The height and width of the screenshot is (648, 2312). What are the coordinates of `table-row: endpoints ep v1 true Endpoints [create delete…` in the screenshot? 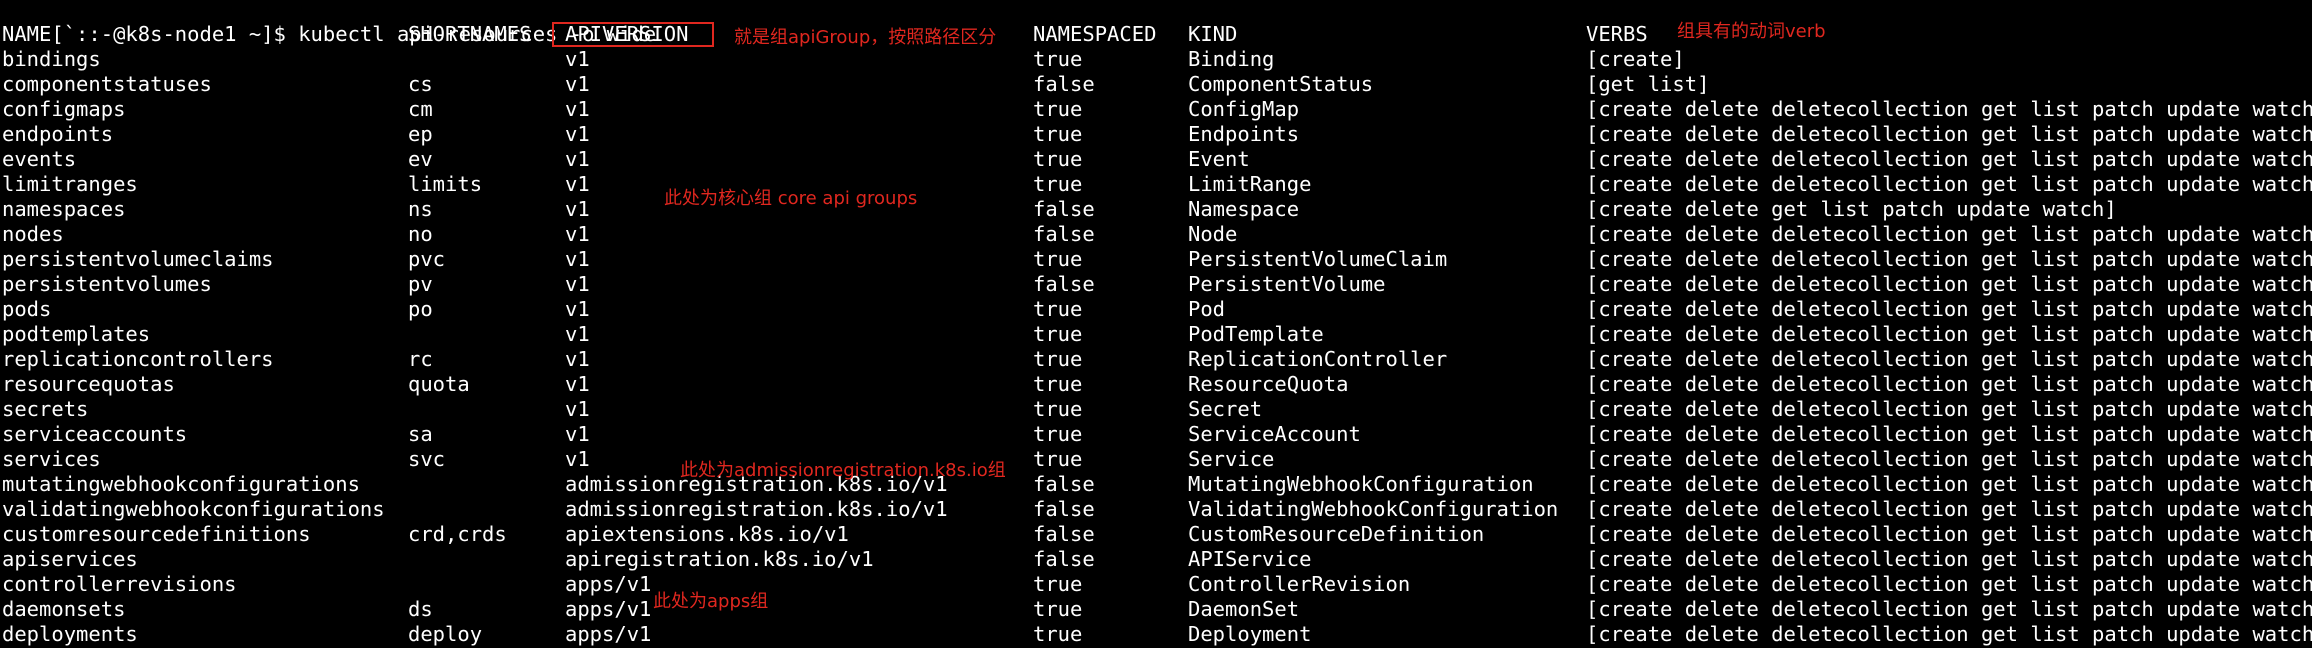 It's located at (1156, 134).